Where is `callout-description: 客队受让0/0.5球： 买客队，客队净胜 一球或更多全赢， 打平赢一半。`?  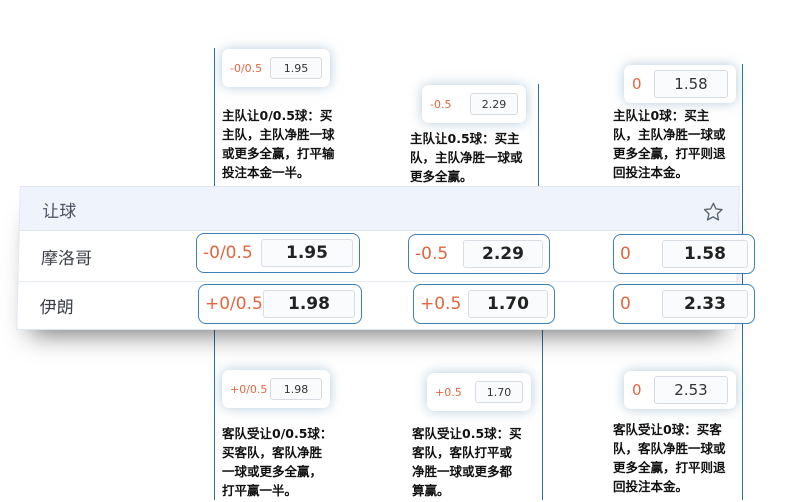
callout-description: 客队受让0/0.5球： 买客队，客队净胜 一球或更多全赢， 打平赢一半。 is located at coordinates (277, 462).